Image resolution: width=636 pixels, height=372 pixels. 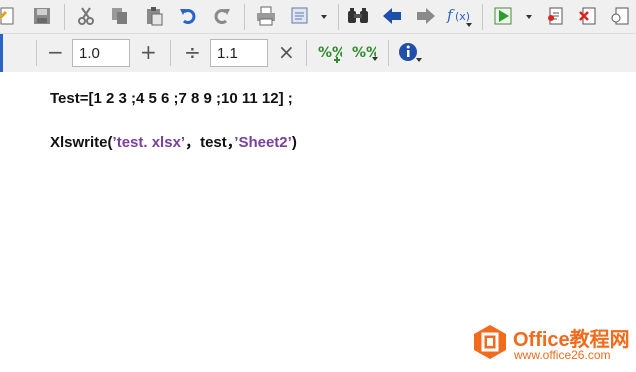 I want to click on print-icon, so click(x=266, y=16).